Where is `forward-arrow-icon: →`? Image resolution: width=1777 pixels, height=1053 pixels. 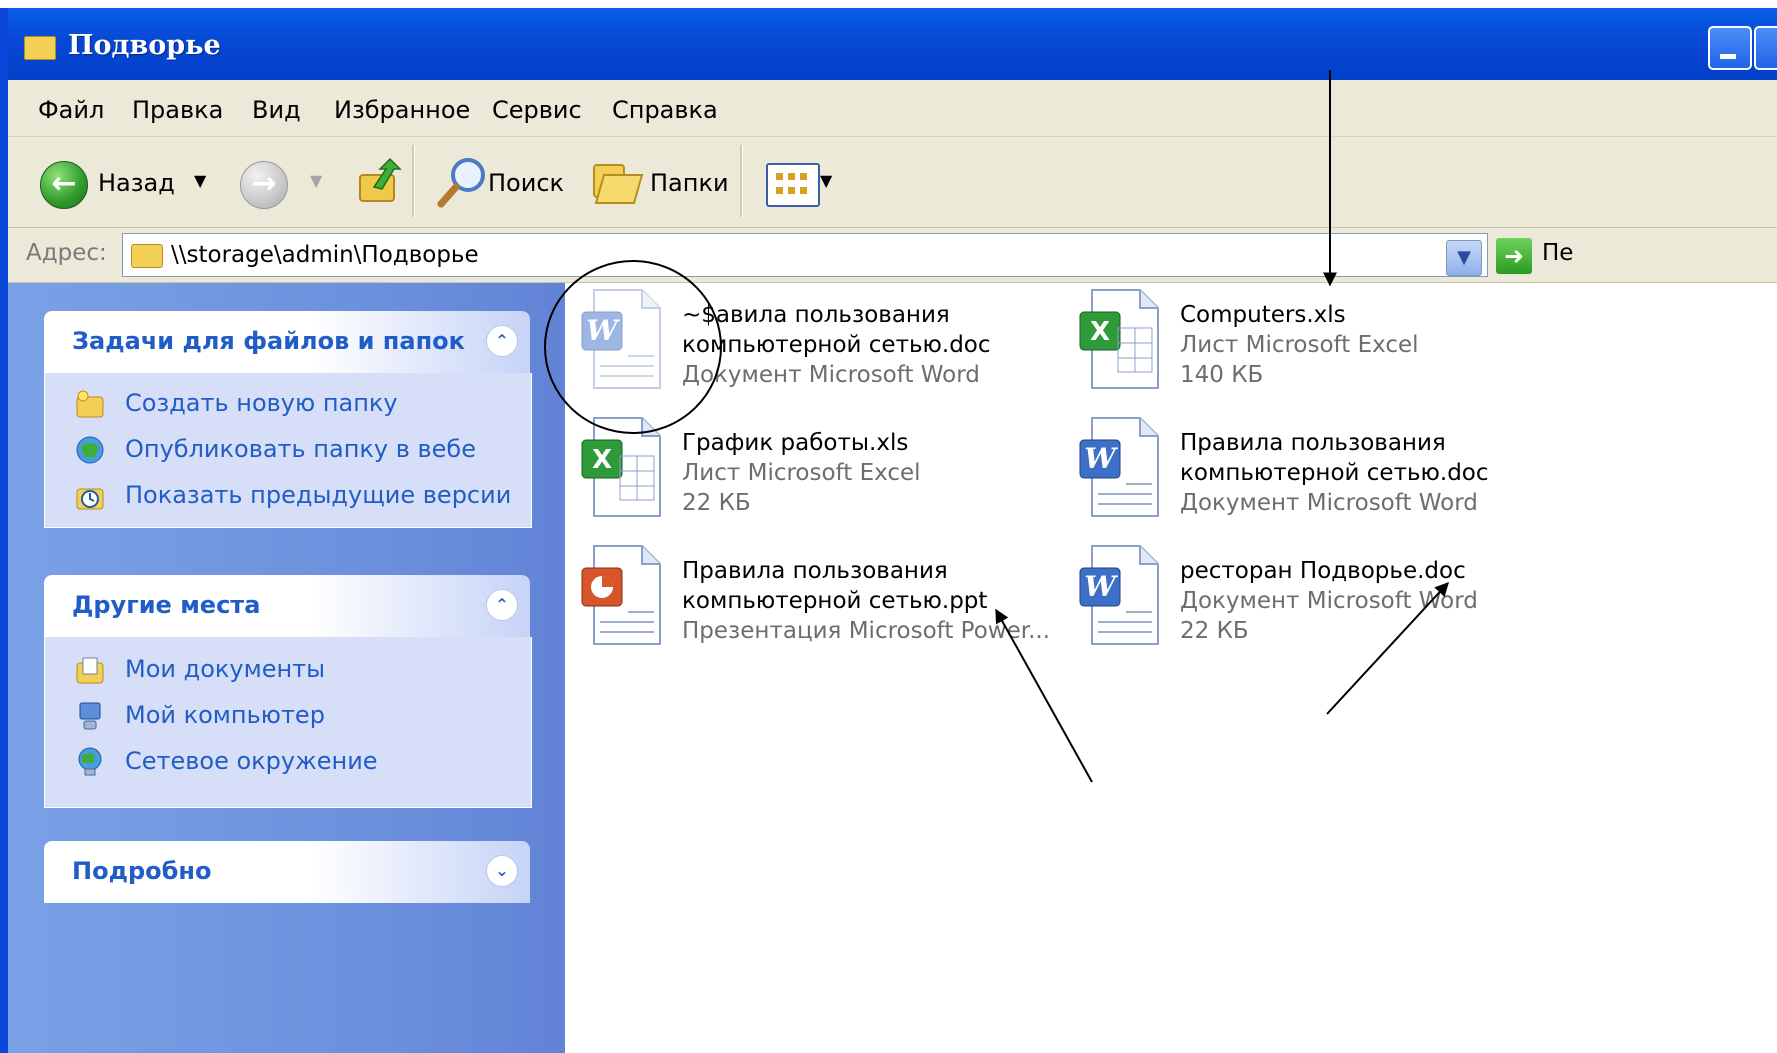
forward-arrow-icon: → is located at coordinates (264, 185).